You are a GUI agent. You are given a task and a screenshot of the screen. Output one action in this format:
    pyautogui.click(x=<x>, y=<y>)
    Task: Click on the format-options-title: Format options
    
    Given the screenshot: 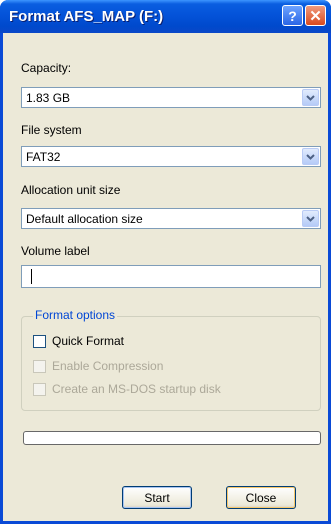 What is the action you would take?
    pyautogui.click(x=75, y=315)
    